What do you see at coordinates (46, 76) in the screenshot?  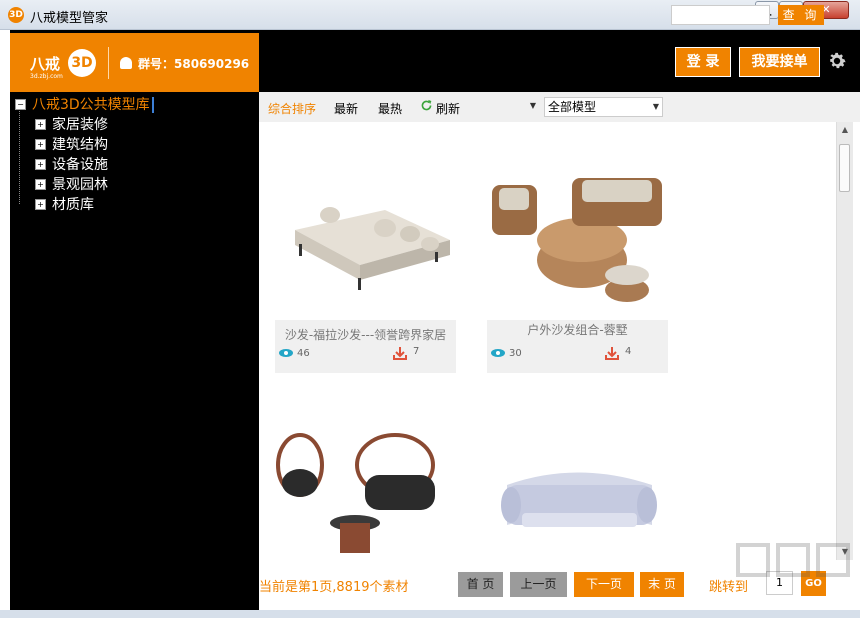 I see `brand-url: 3d.zbj.com` at bounding box center [46, 76].